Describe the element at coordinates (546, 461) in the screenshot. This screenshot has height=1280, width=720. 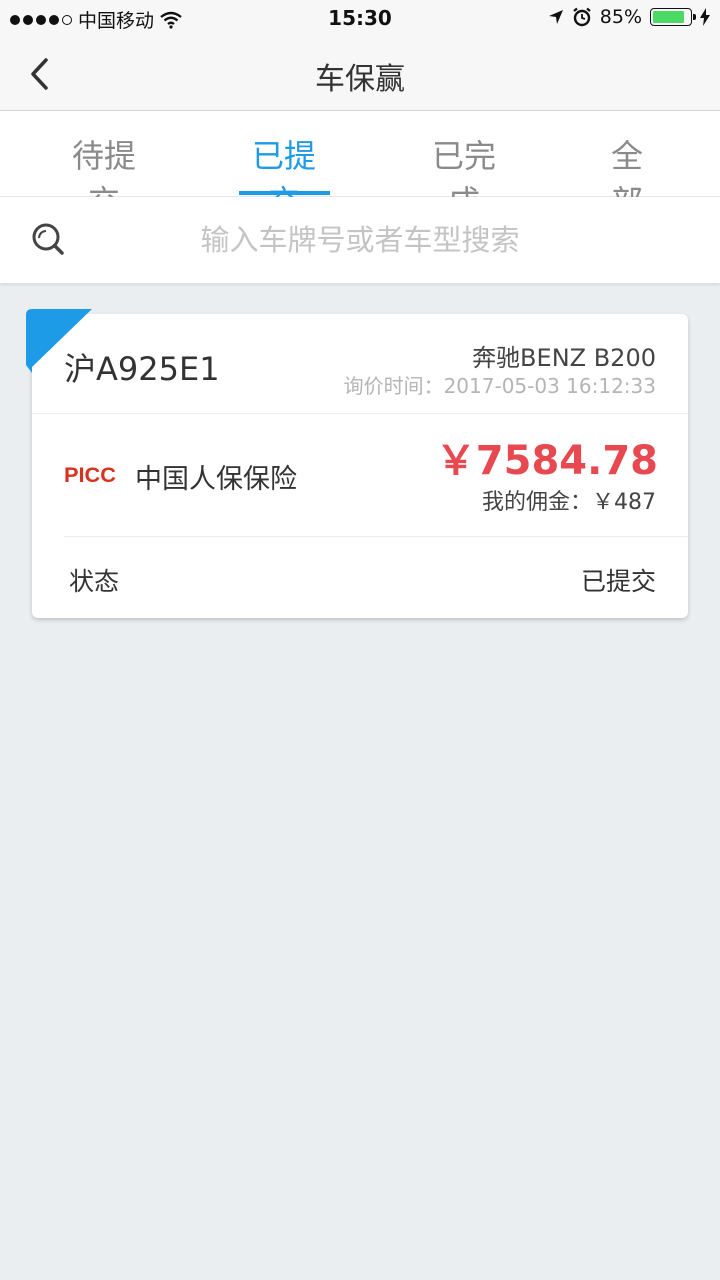
I see `quote-price: ￥7584.78` at that location.